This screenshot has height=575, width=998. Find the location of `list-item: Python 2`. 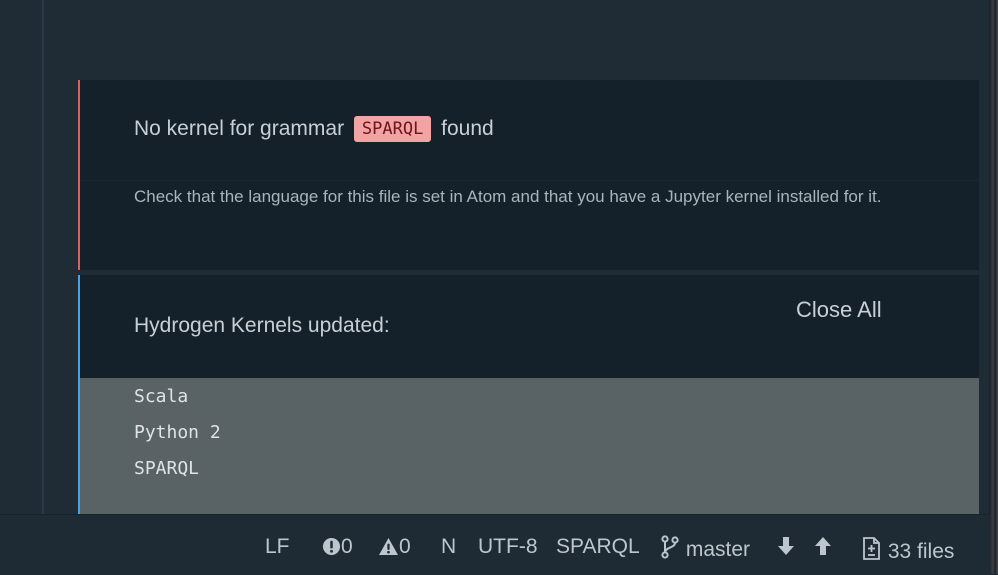

list-item: Python 2 is located at coordinates (177, 432).